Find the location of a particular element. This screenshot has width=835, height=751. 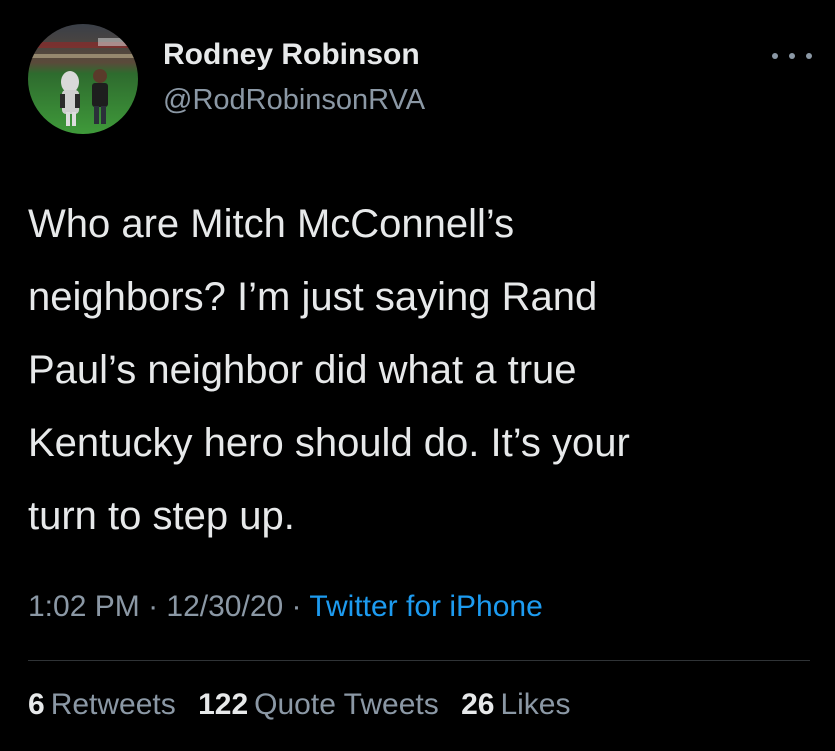

avatar is located at coordinates (83, 79).